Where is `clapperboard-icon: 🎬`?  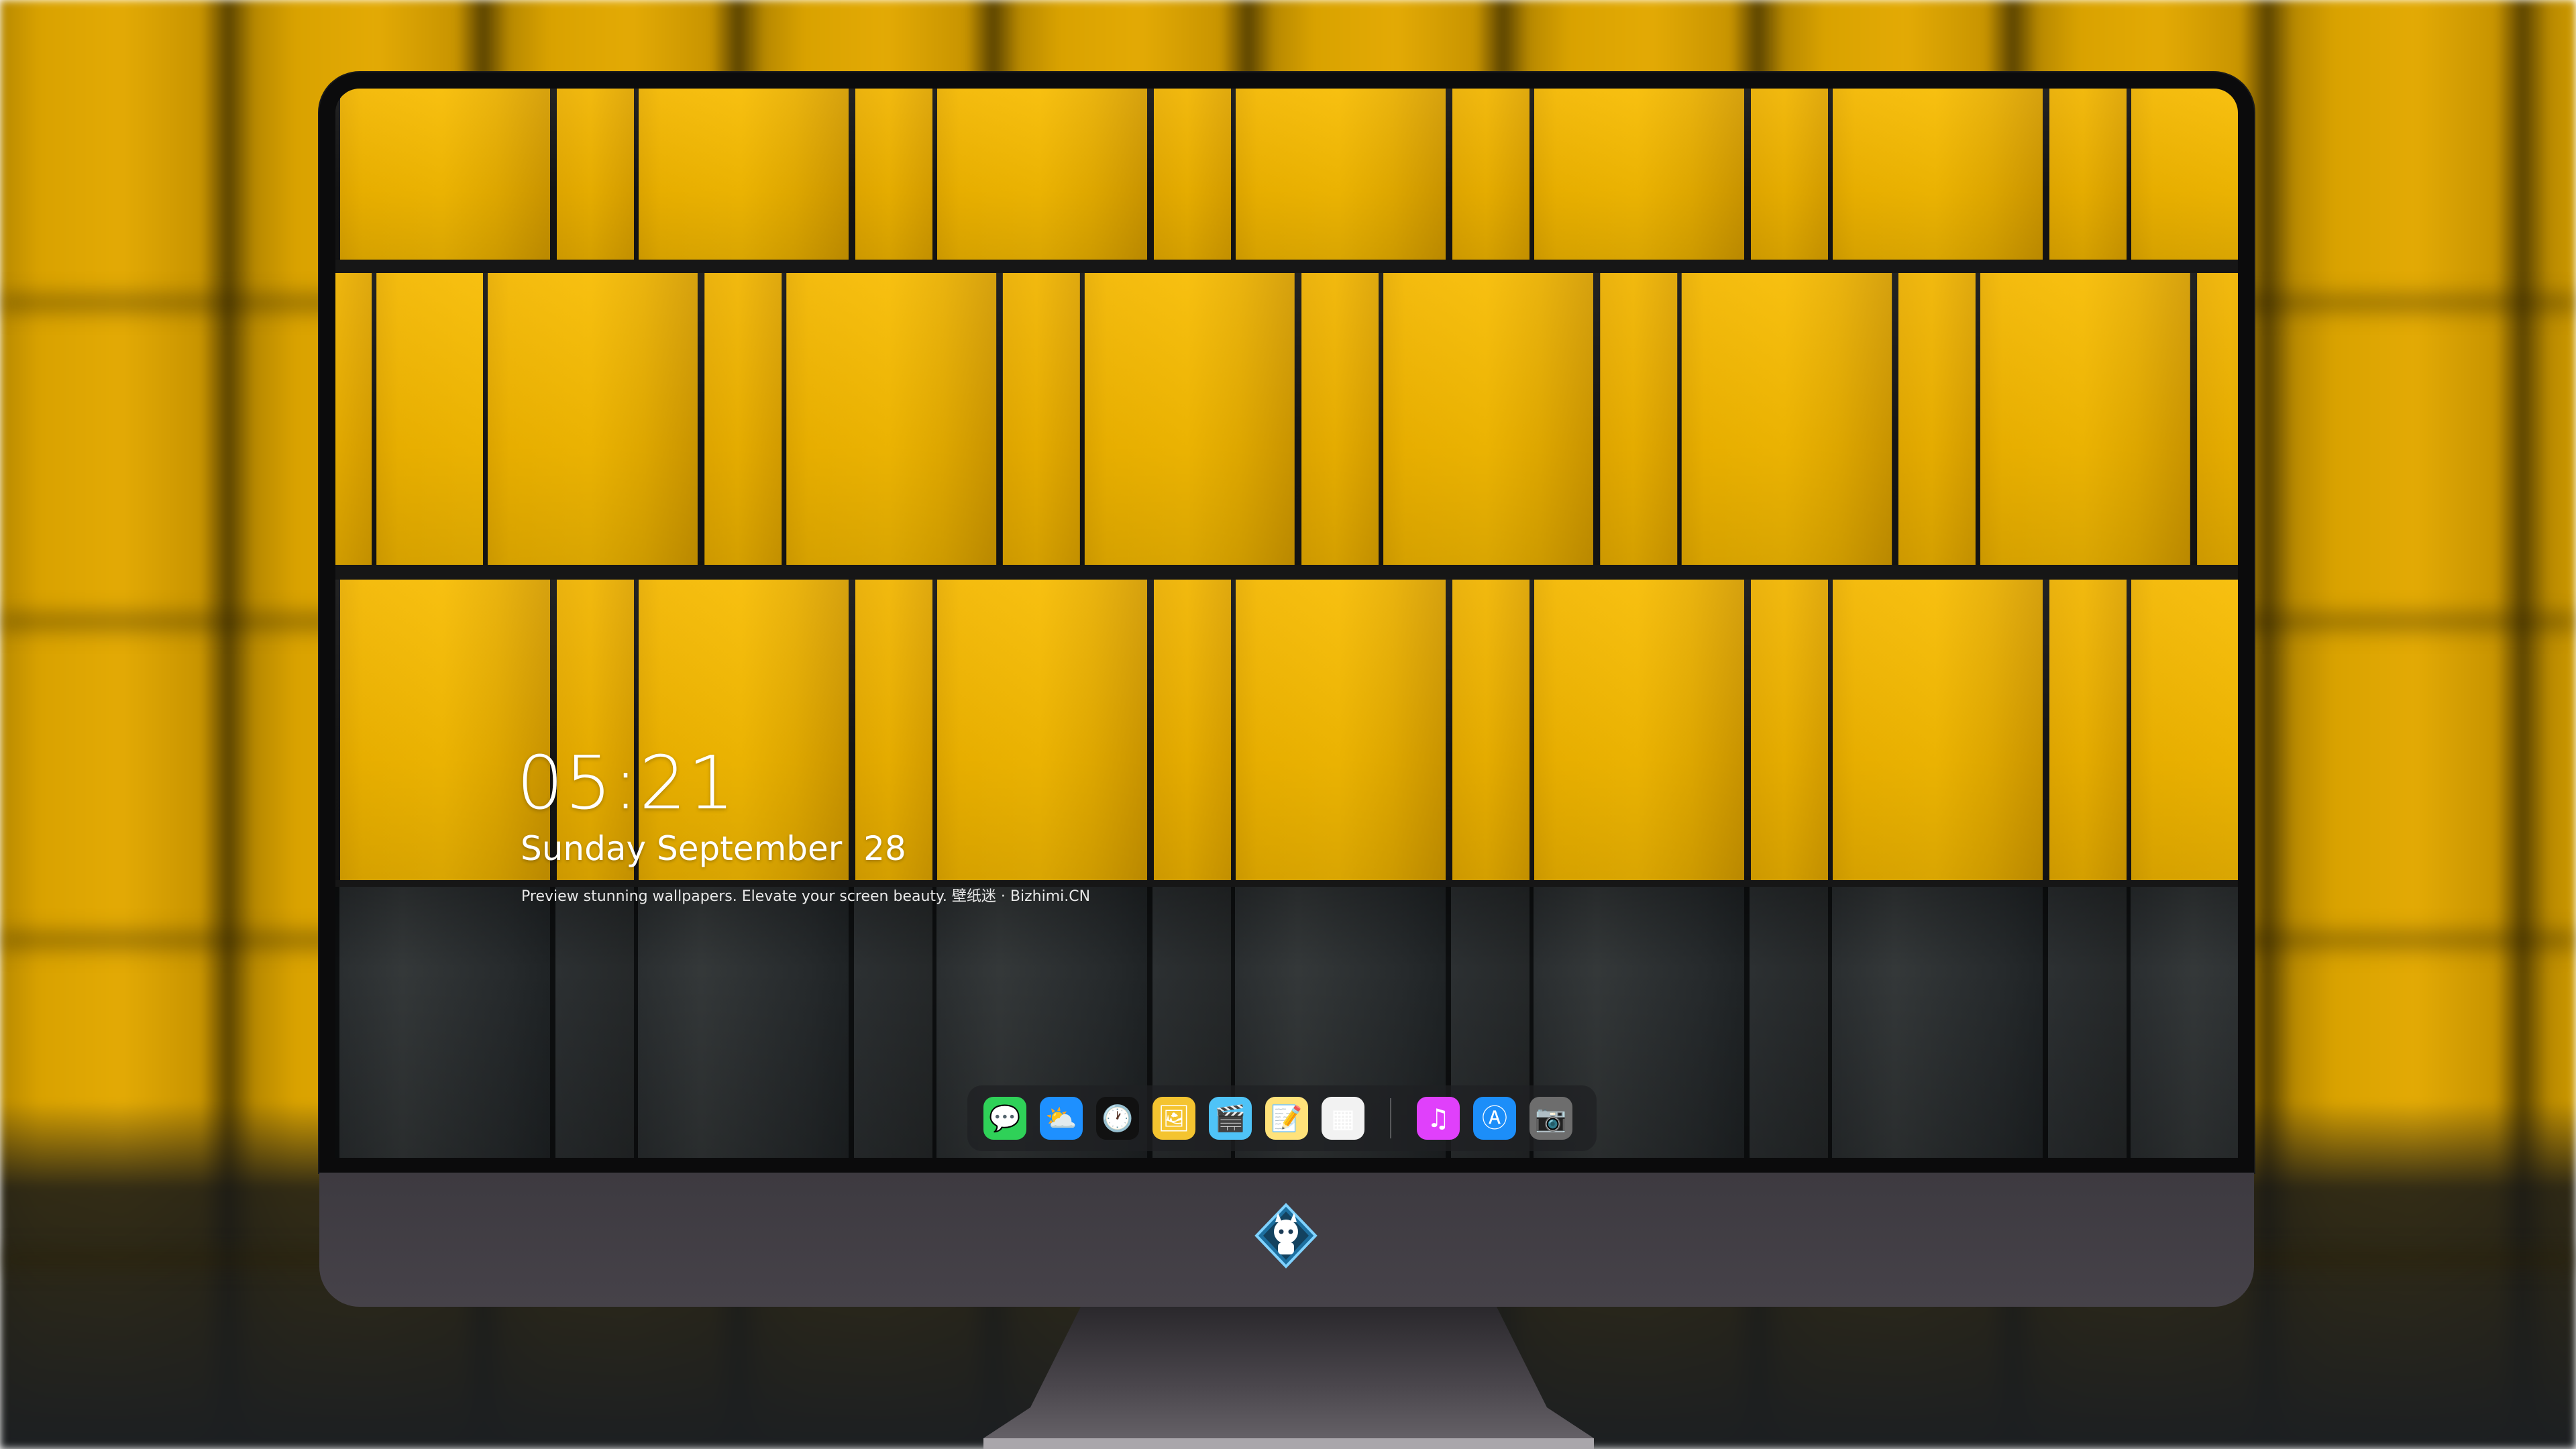 clapperboard-icon: 🎬 is located at coordinates (1230, 1118).